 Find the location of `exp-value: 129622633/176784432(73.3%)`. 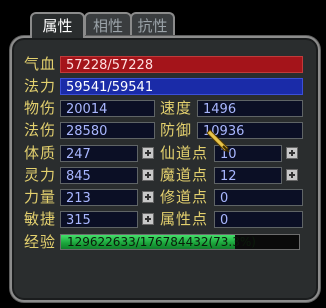

exp-value: 129622633/176784432(73.3%) is located at coordinates (161, 242).